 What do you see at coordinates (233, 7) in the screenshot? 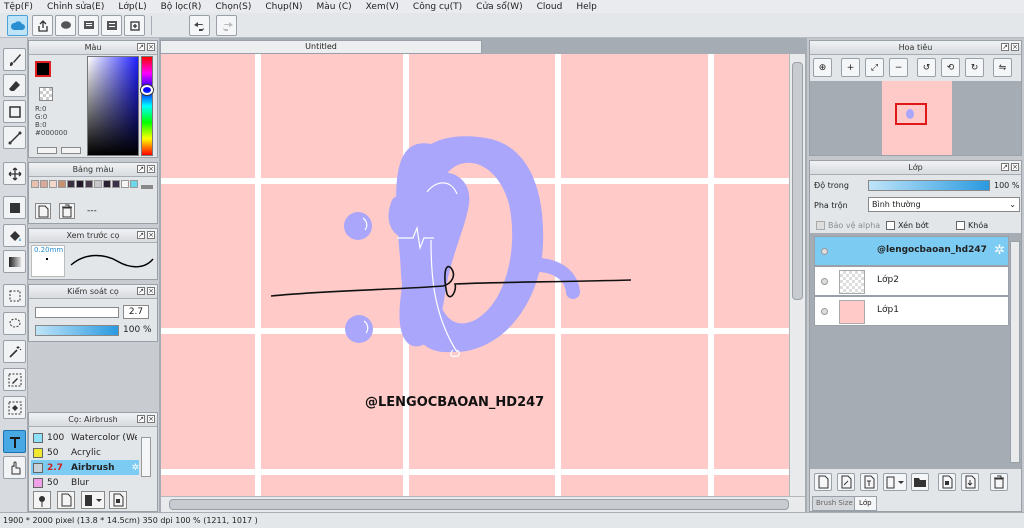
I see `menu-select: Chọn(S)` at bounding box center [233, 7].